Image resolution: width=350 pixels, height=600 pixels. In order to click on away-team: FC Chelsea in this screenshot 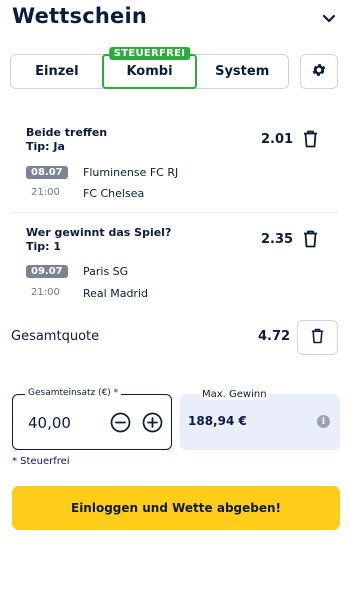, I will do `click(114, 193)`.